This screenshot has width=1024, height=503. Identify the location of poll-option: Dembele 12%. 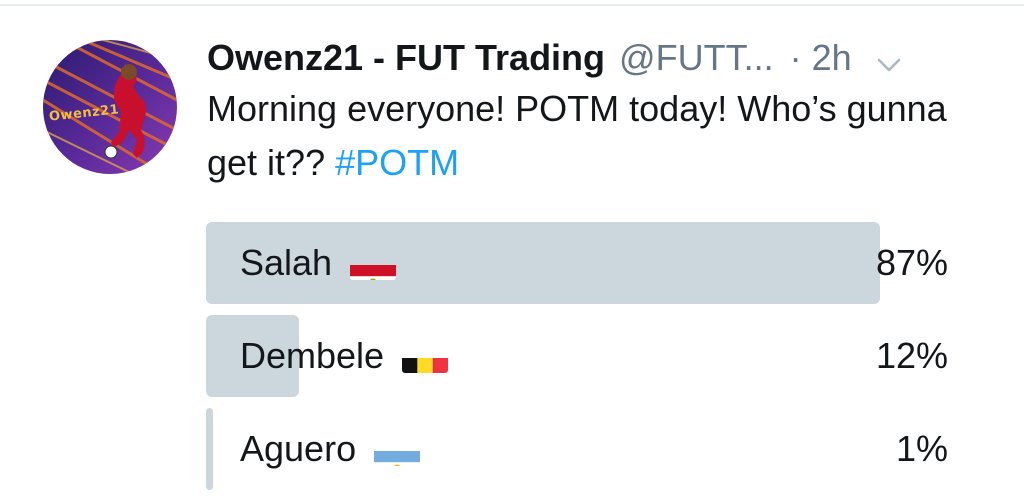
(577, 356).